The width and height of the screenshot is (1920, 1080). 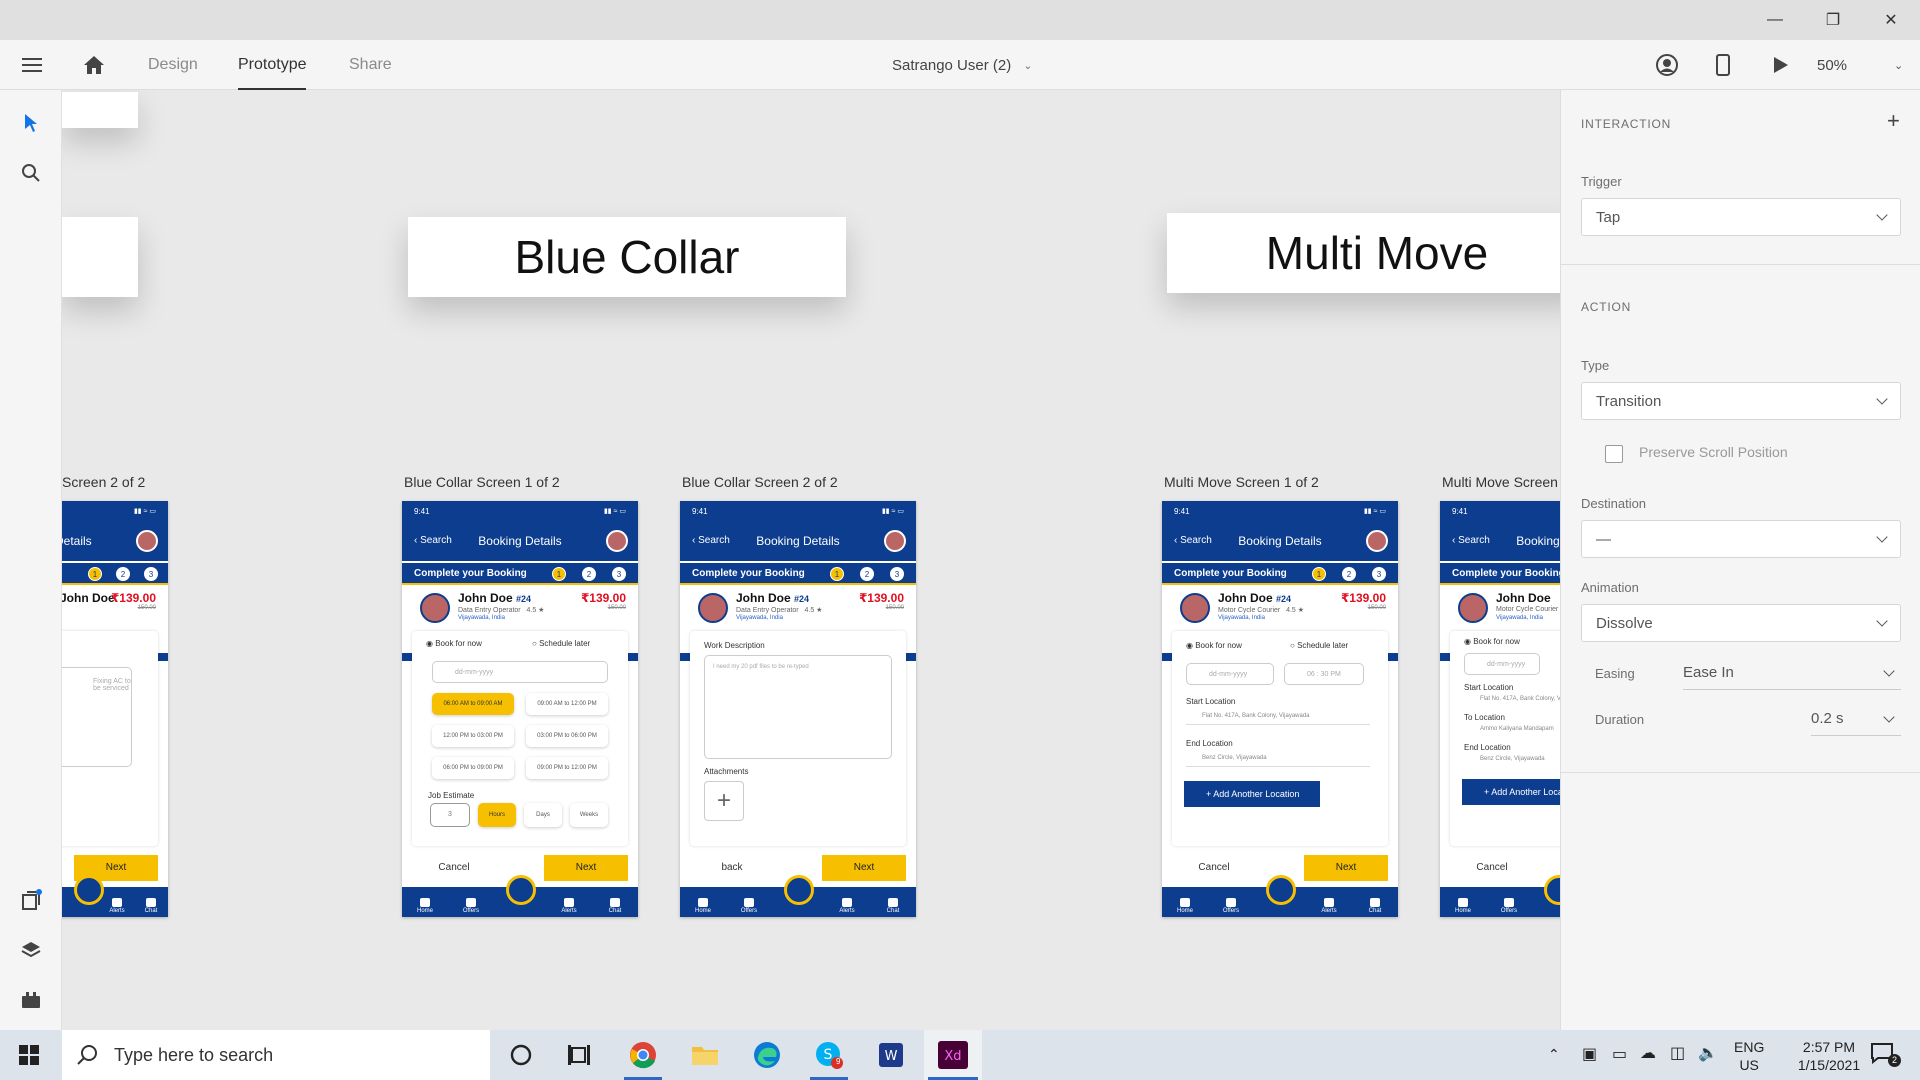 What do you see at coordinates (1833, 20) in the screenshot?
I see `restore-icon: ❐` at bounding box center [1833, 20].